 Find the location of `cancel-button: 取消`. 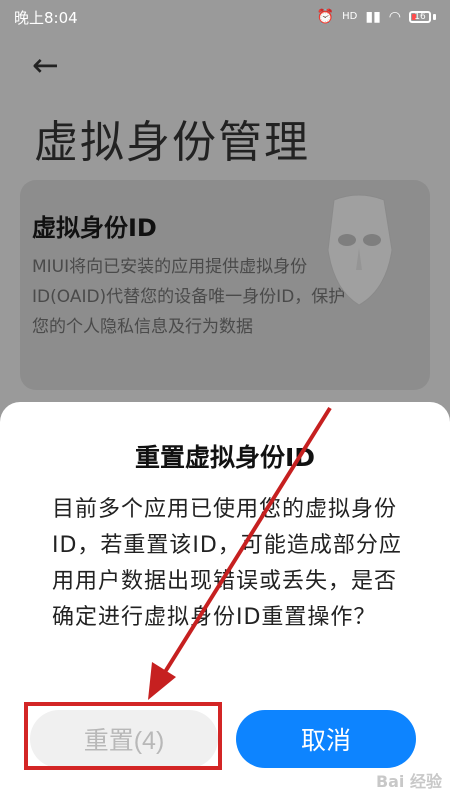

cancel-button: 取消 is located at coordinates (326, 739).